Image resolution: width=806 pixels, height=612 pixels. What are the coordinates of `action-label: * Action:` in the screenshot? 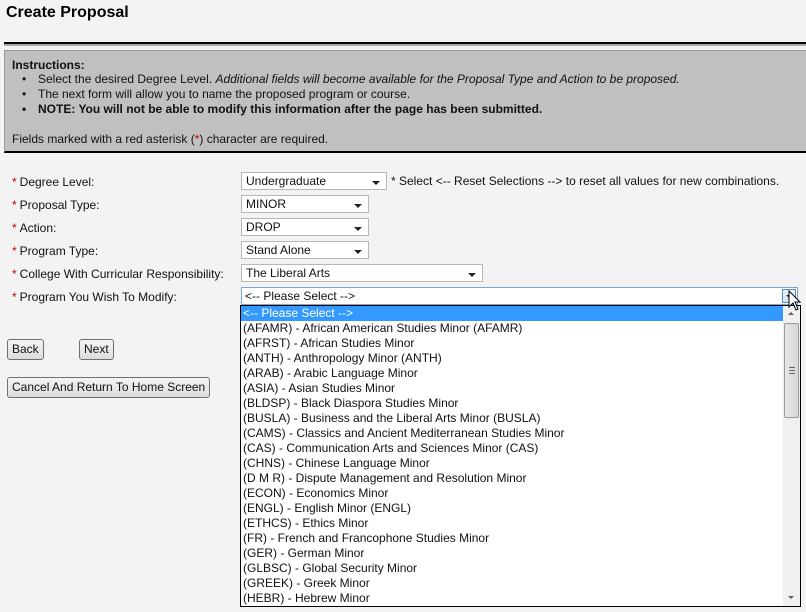 It's located at (34, 228).